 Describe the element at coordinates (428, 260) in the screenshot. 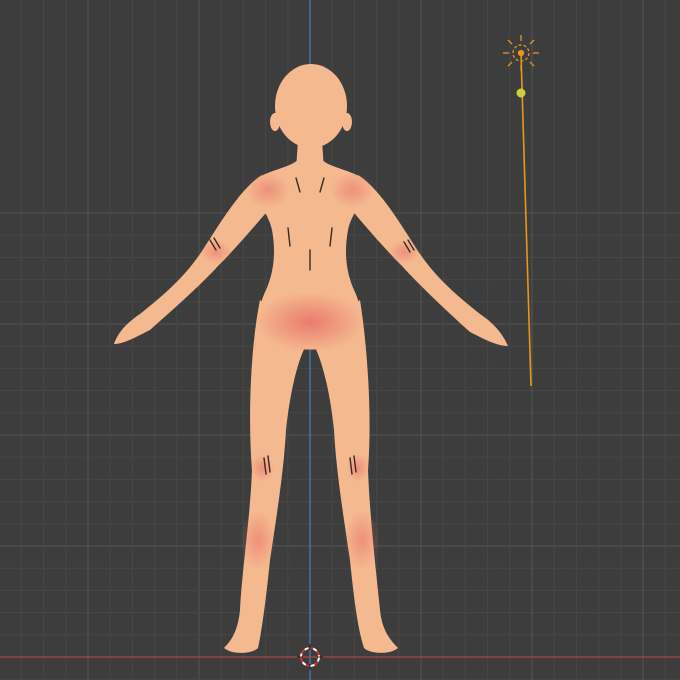

I see `right-arm` at that location.